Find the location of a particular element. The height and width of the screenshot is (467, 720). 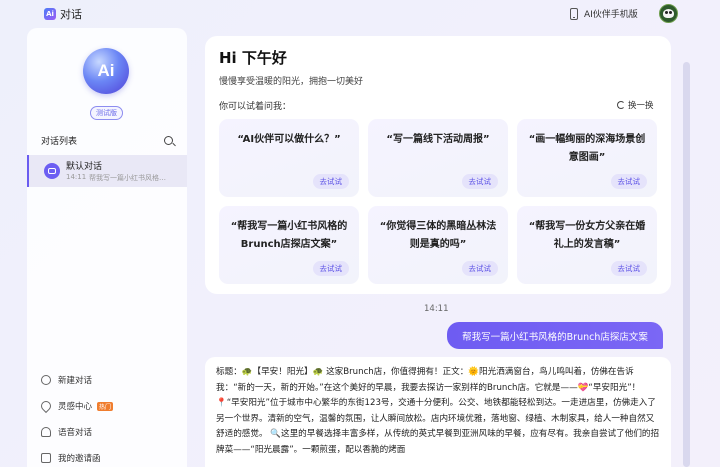

suggestion-card: “画一幅绚丽的深海场景创意图画” 去试试 is located at coordinates (587, 158).